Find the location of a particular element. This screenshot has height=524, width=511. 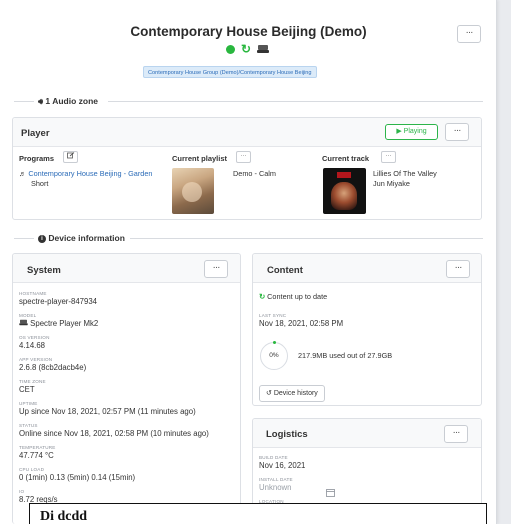

track-more-button: ··· is located at coordinates (388, 157).